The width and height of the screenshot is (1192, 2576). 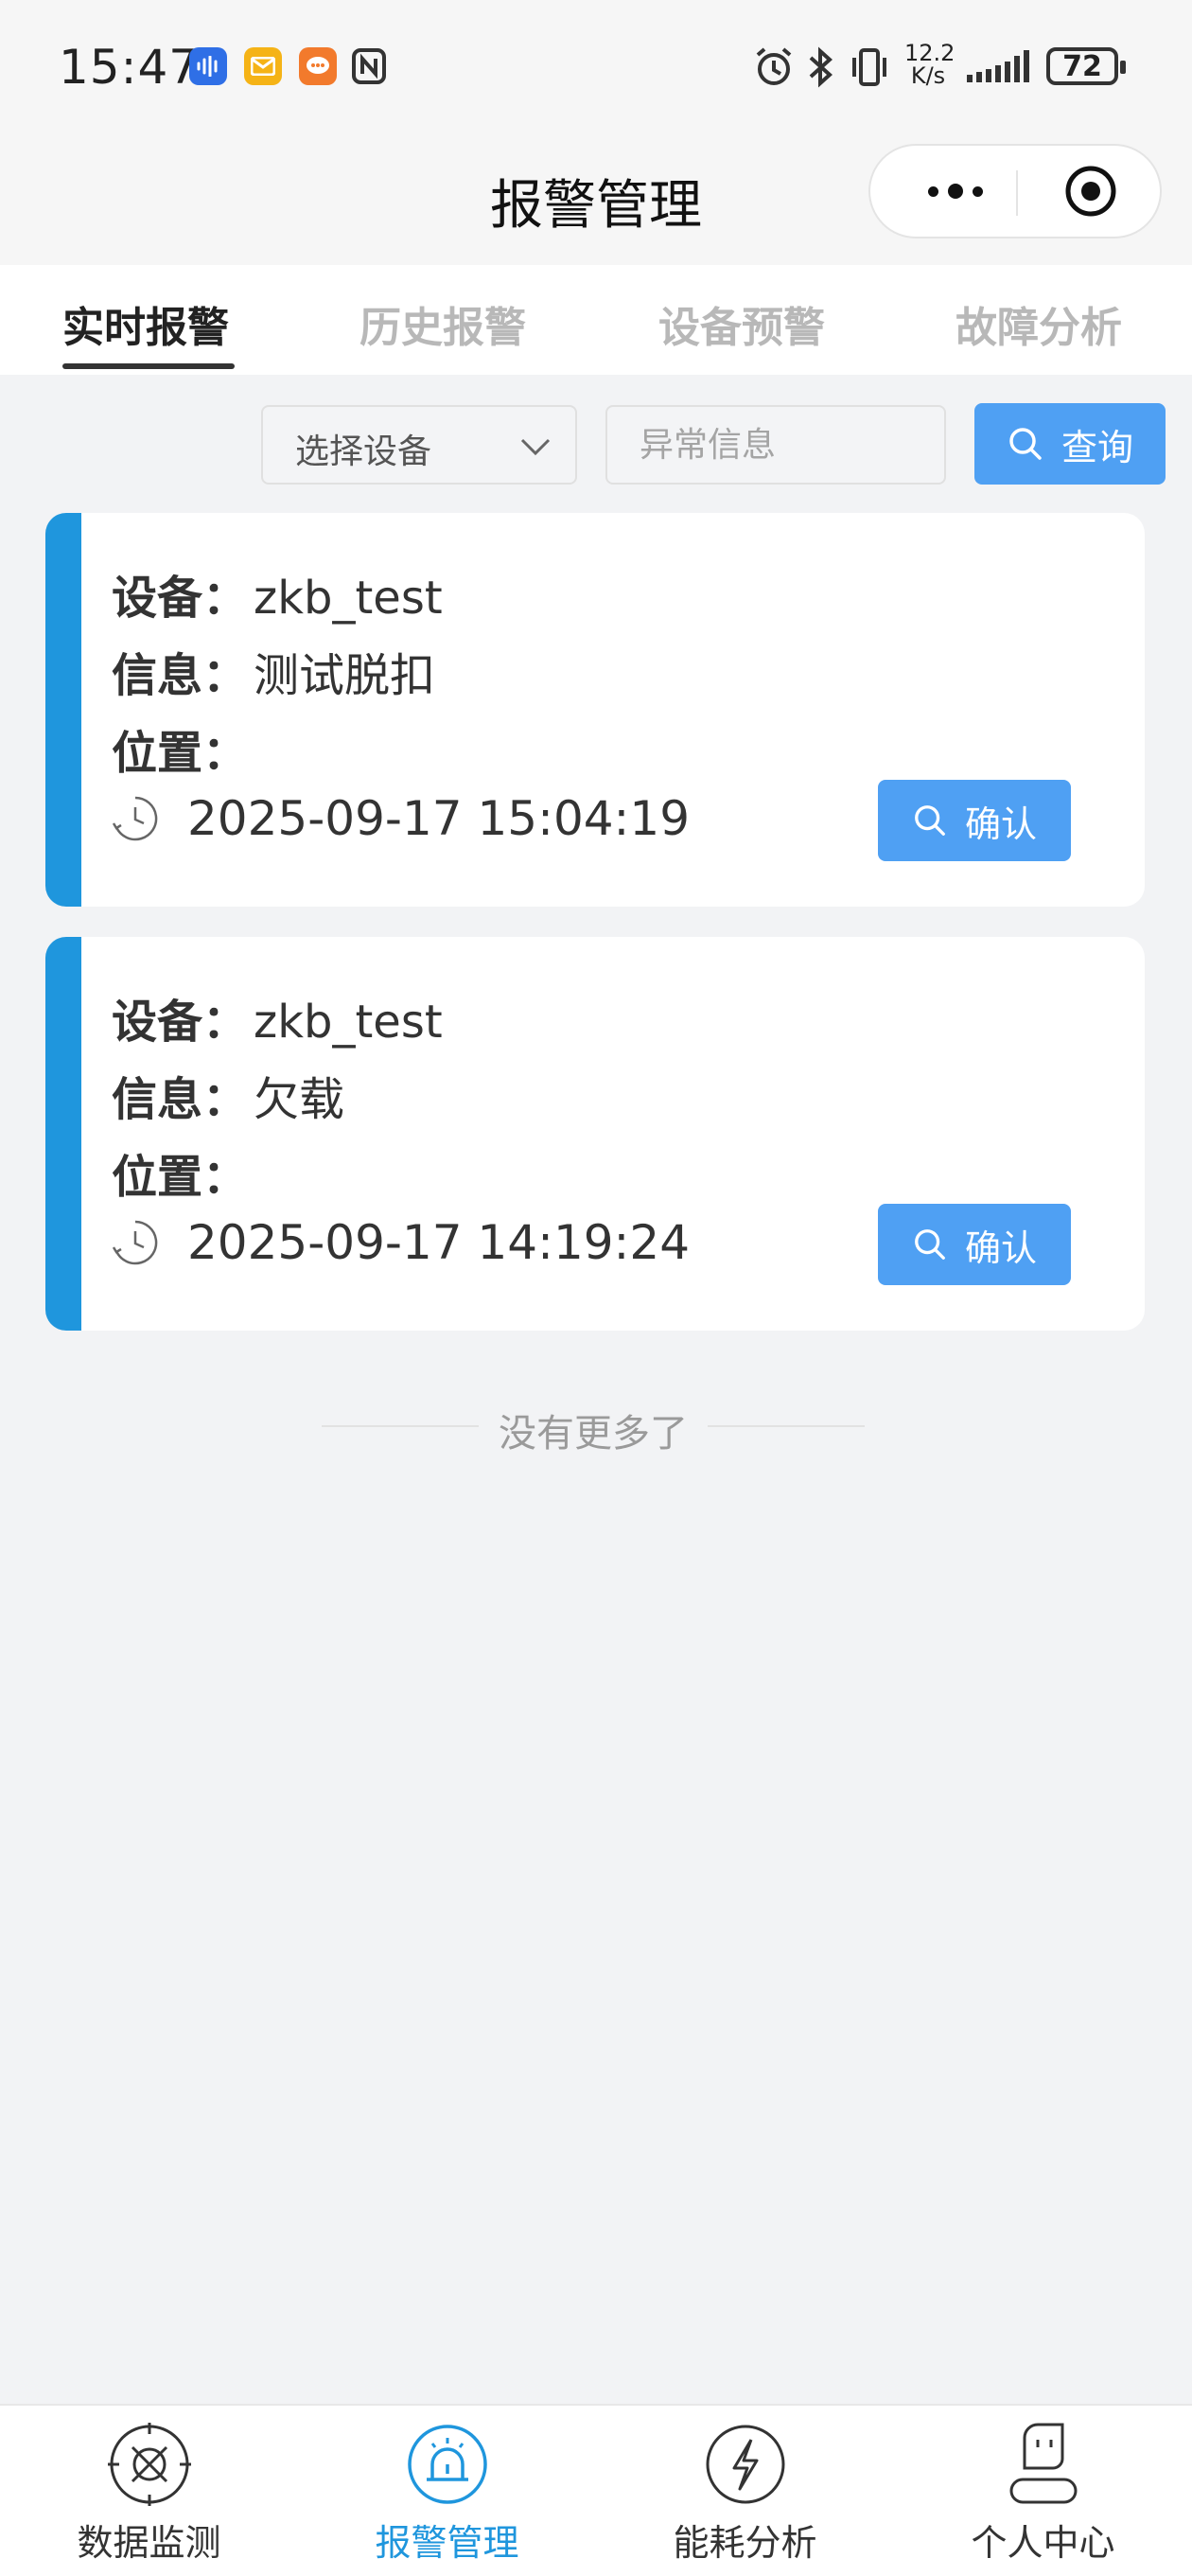 What do you see at coordinates (774, 67) in the screenshot?
I see `alarm-clock-icon` at bounding box center [774, 67].